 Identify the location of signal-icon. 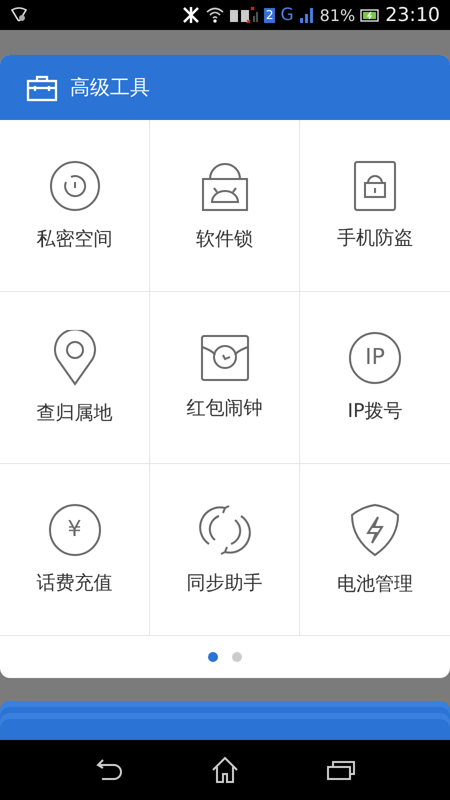
(306, 15).